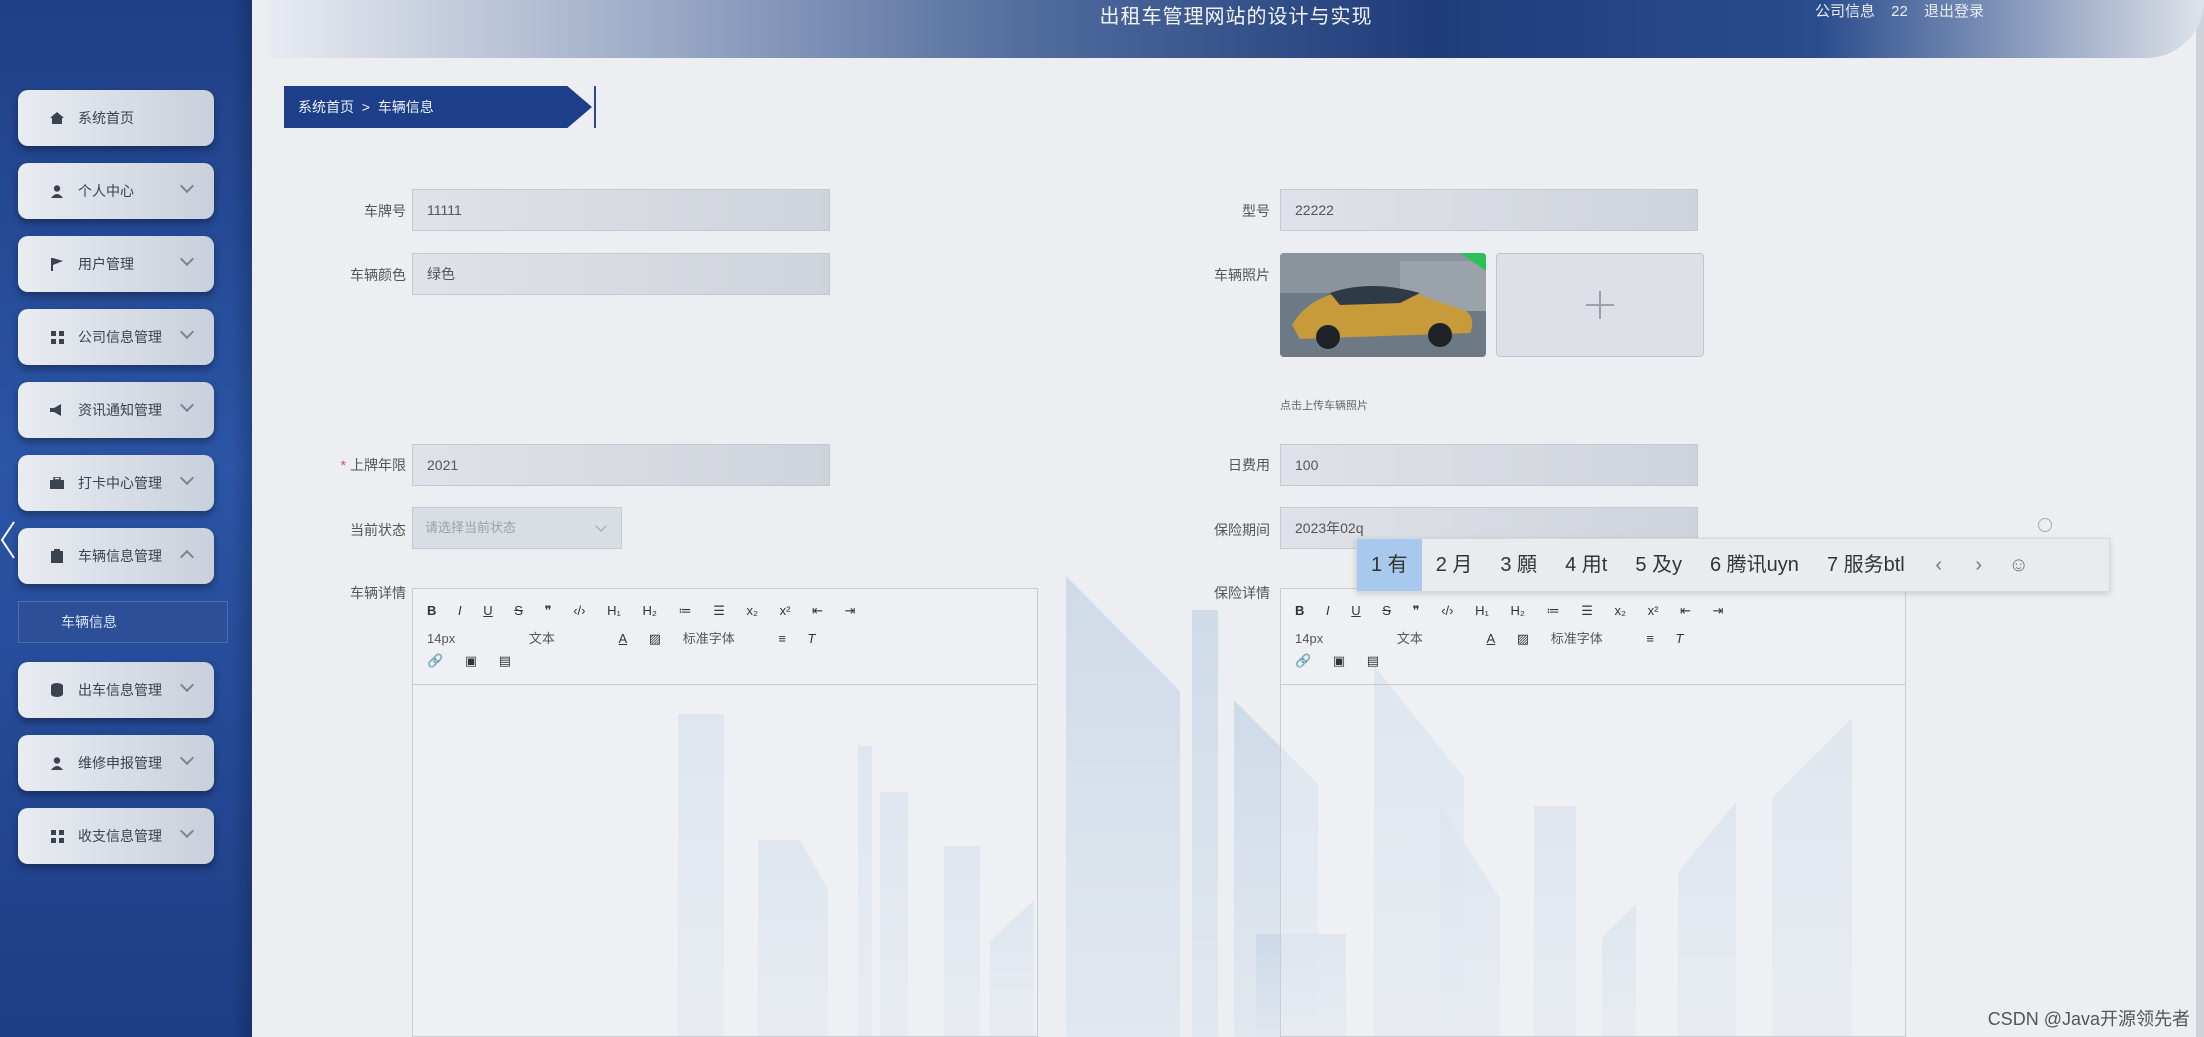  What do you see at coordinates (1600, 305) in the screenshot?
I see `upload-photo-button` at bounding box center [1600, 305].